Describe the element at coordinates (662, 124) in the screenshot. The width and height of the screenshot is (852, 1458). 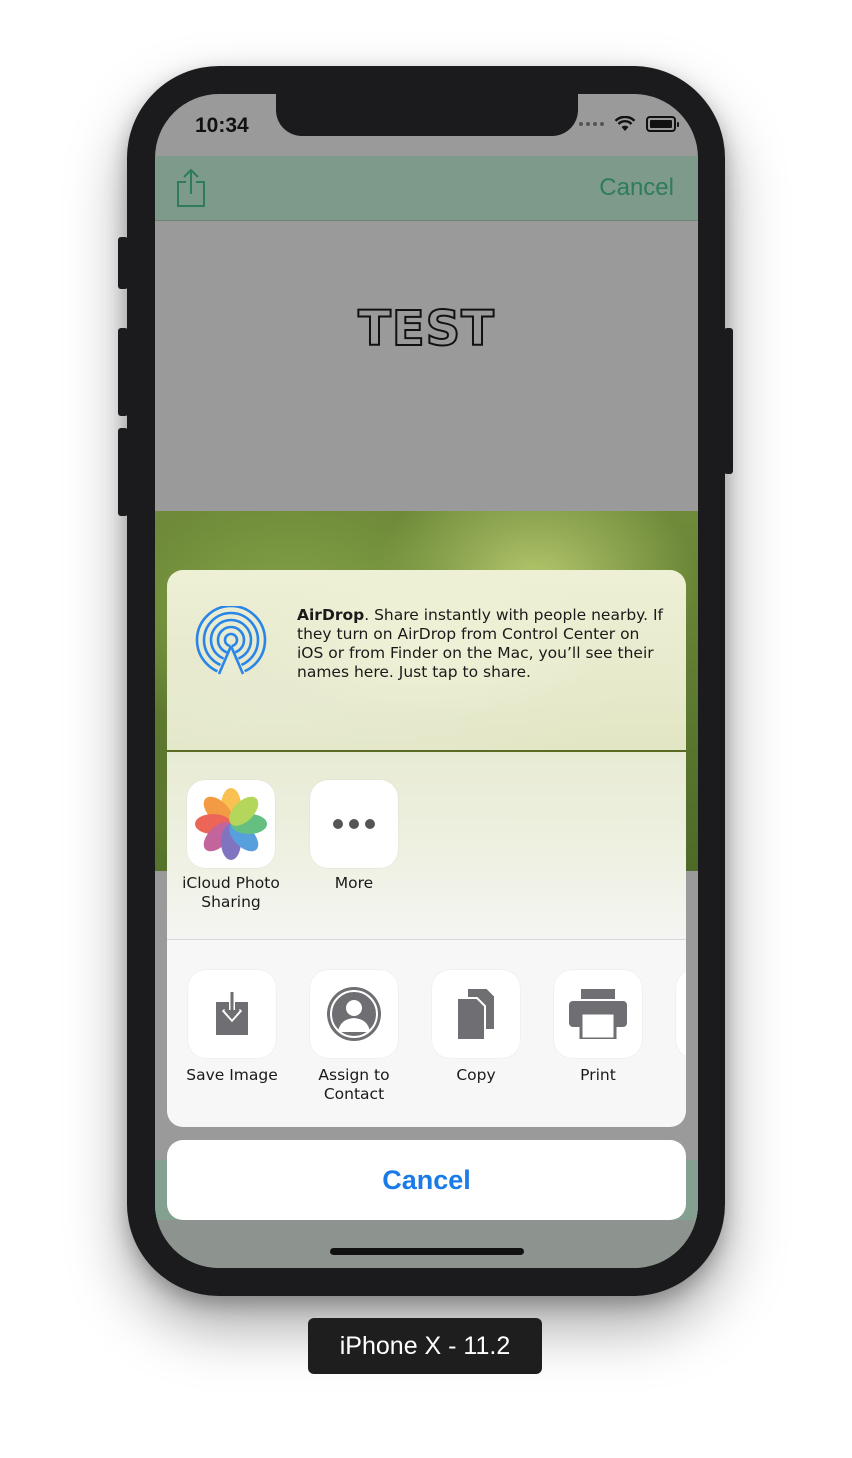
I see `battery-icon` at that location.